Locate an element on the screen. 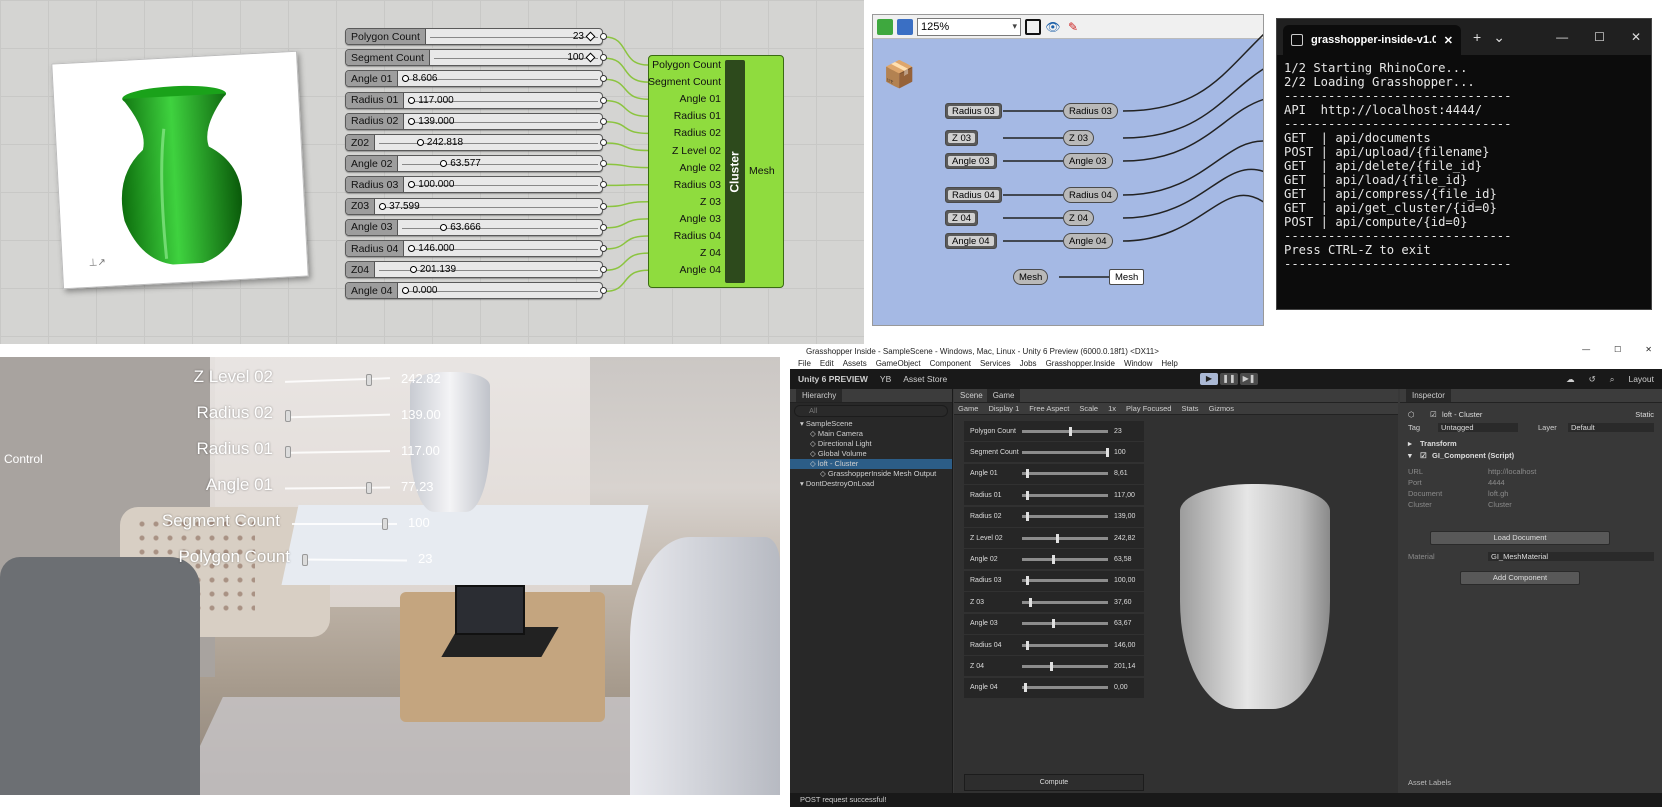  ui-slider: Radius 04 146,00 is located at coordinates (1054, 645).